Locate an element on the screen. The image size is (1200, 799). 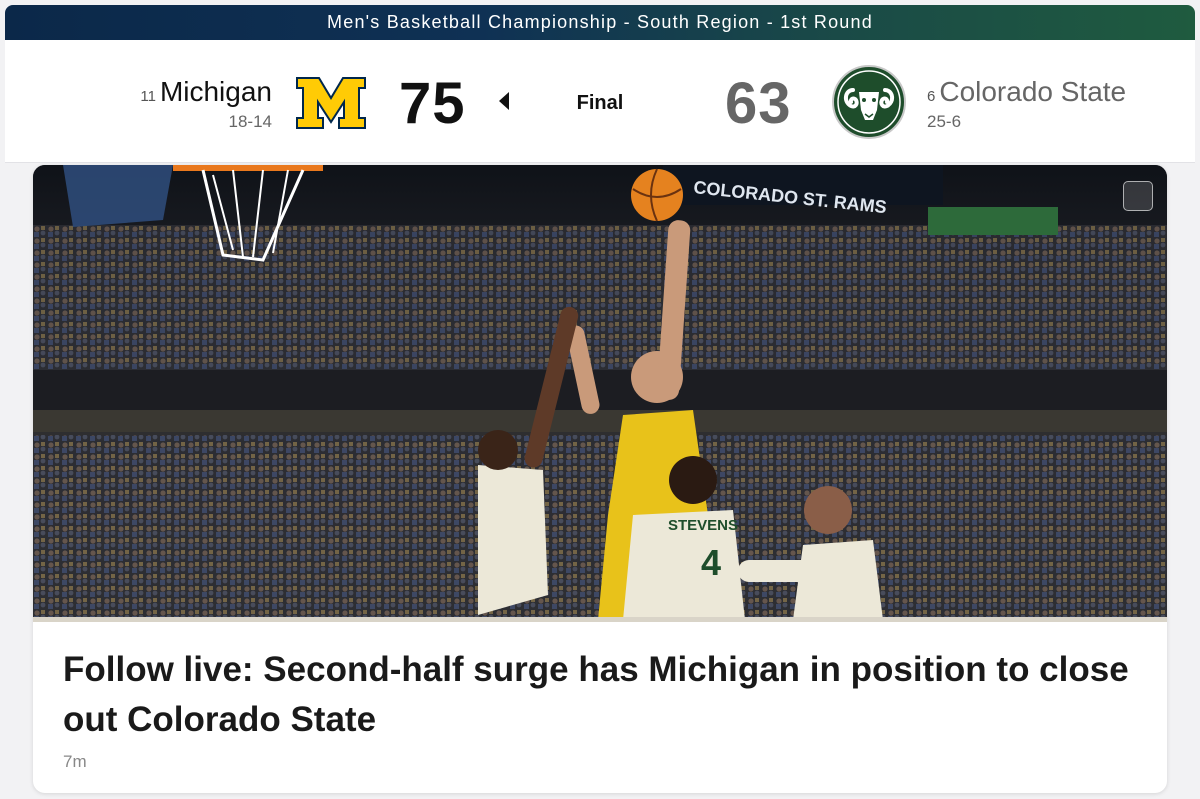
away-team-info: 6 Colorado State 25-6 is located at coordinates (1026, 104).